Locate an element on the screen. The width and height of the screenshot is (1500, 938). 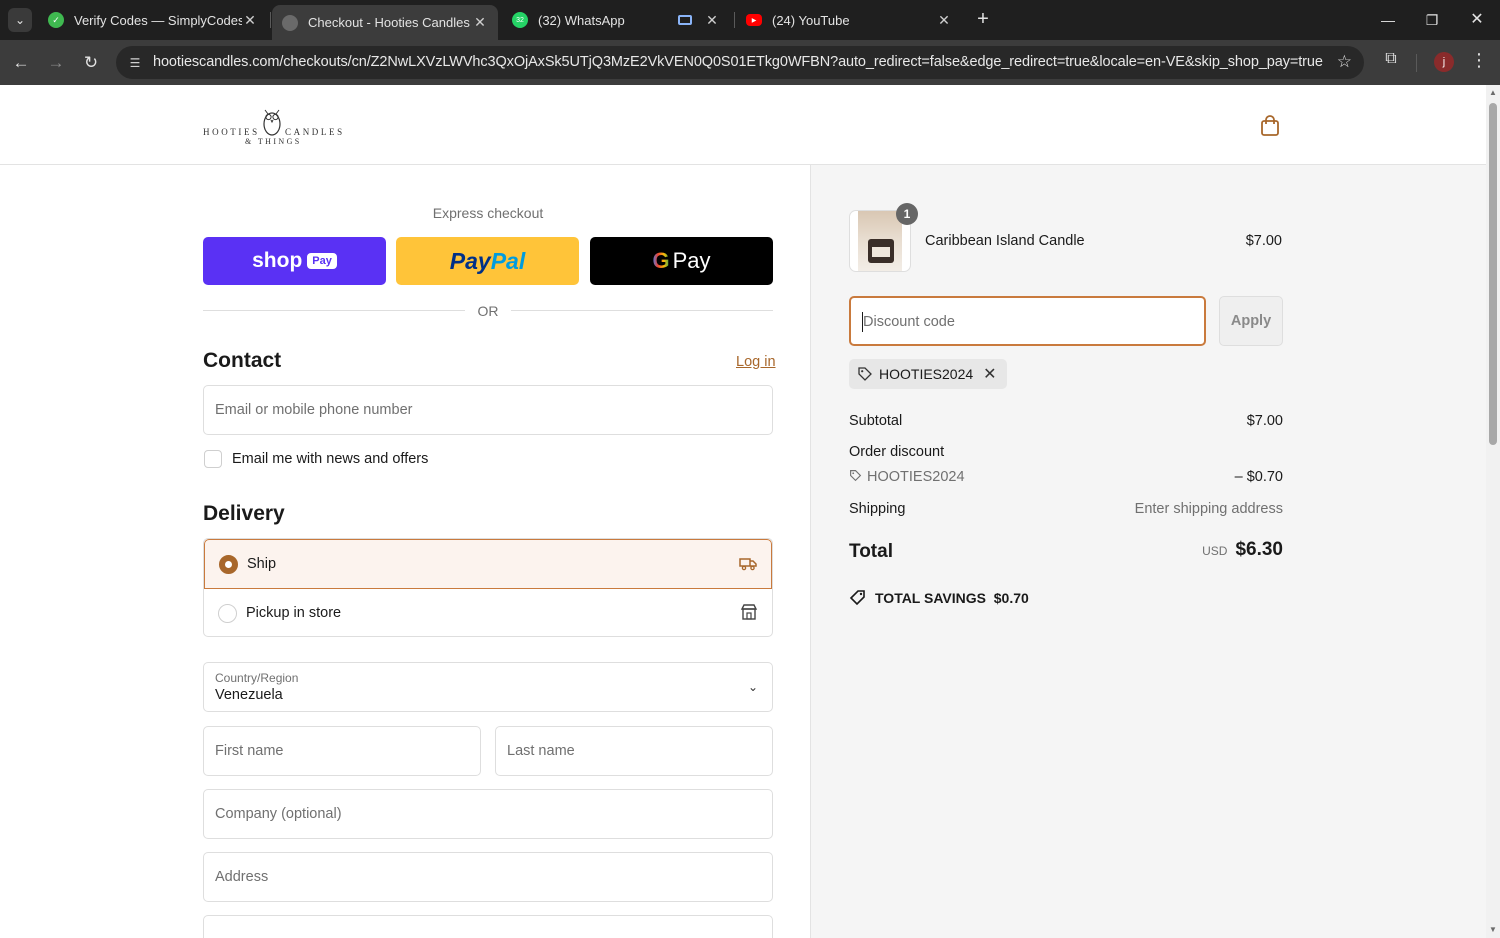
reload-icon: ↻ is located at coordinates (91, 63).